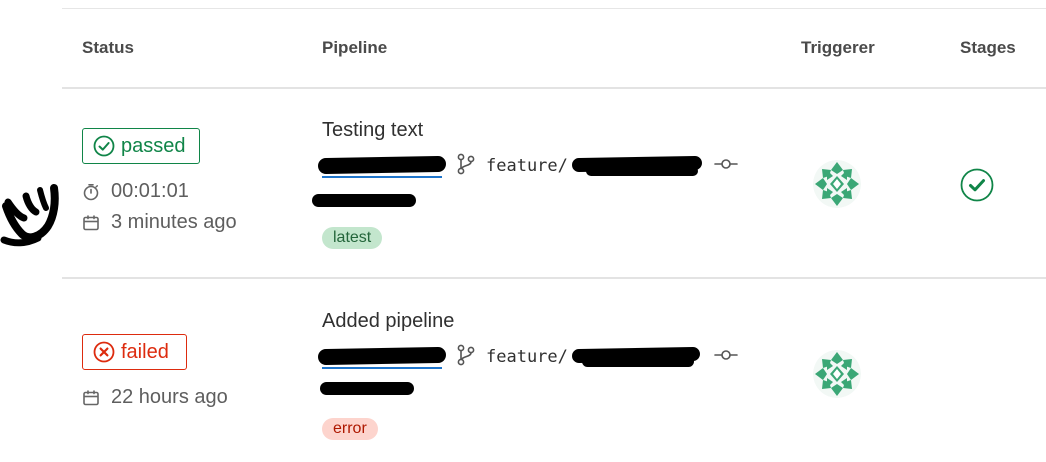 This screenshot has height=462, width=1046. I want to click on duration: 00:01:01, so click(135, 191).